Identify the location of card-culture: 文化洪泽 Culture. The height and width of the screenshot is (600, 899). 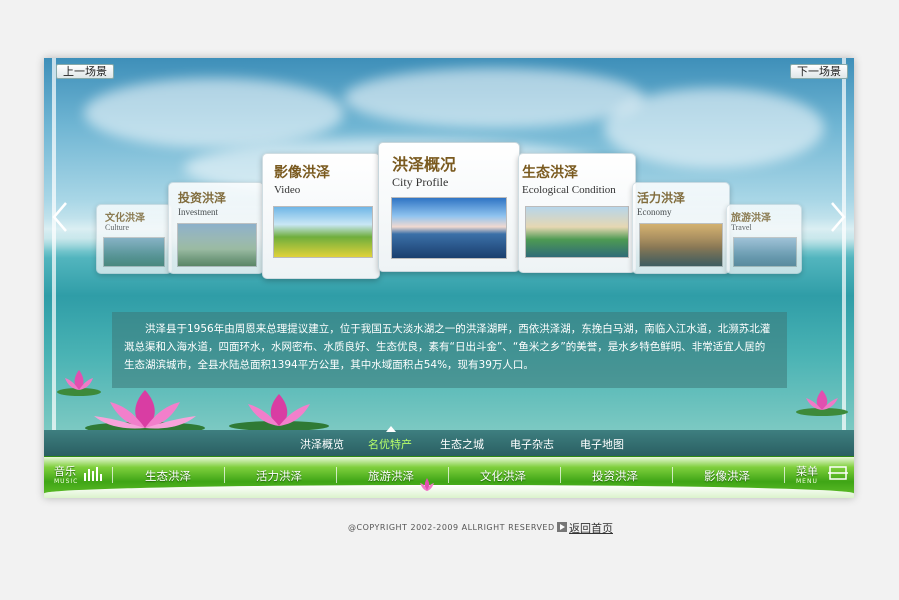
(134, 239).